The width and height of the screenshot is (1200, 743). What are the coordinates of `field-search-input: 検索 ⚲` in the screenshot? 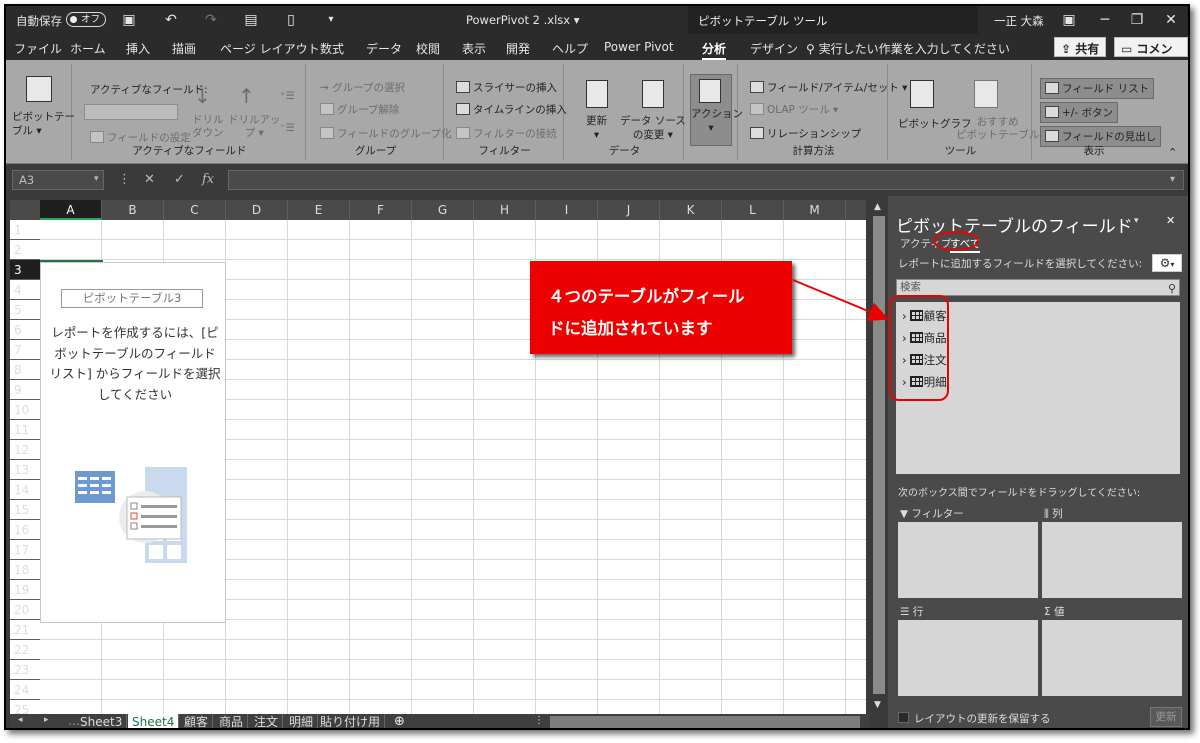 It's located at (1038, 287).